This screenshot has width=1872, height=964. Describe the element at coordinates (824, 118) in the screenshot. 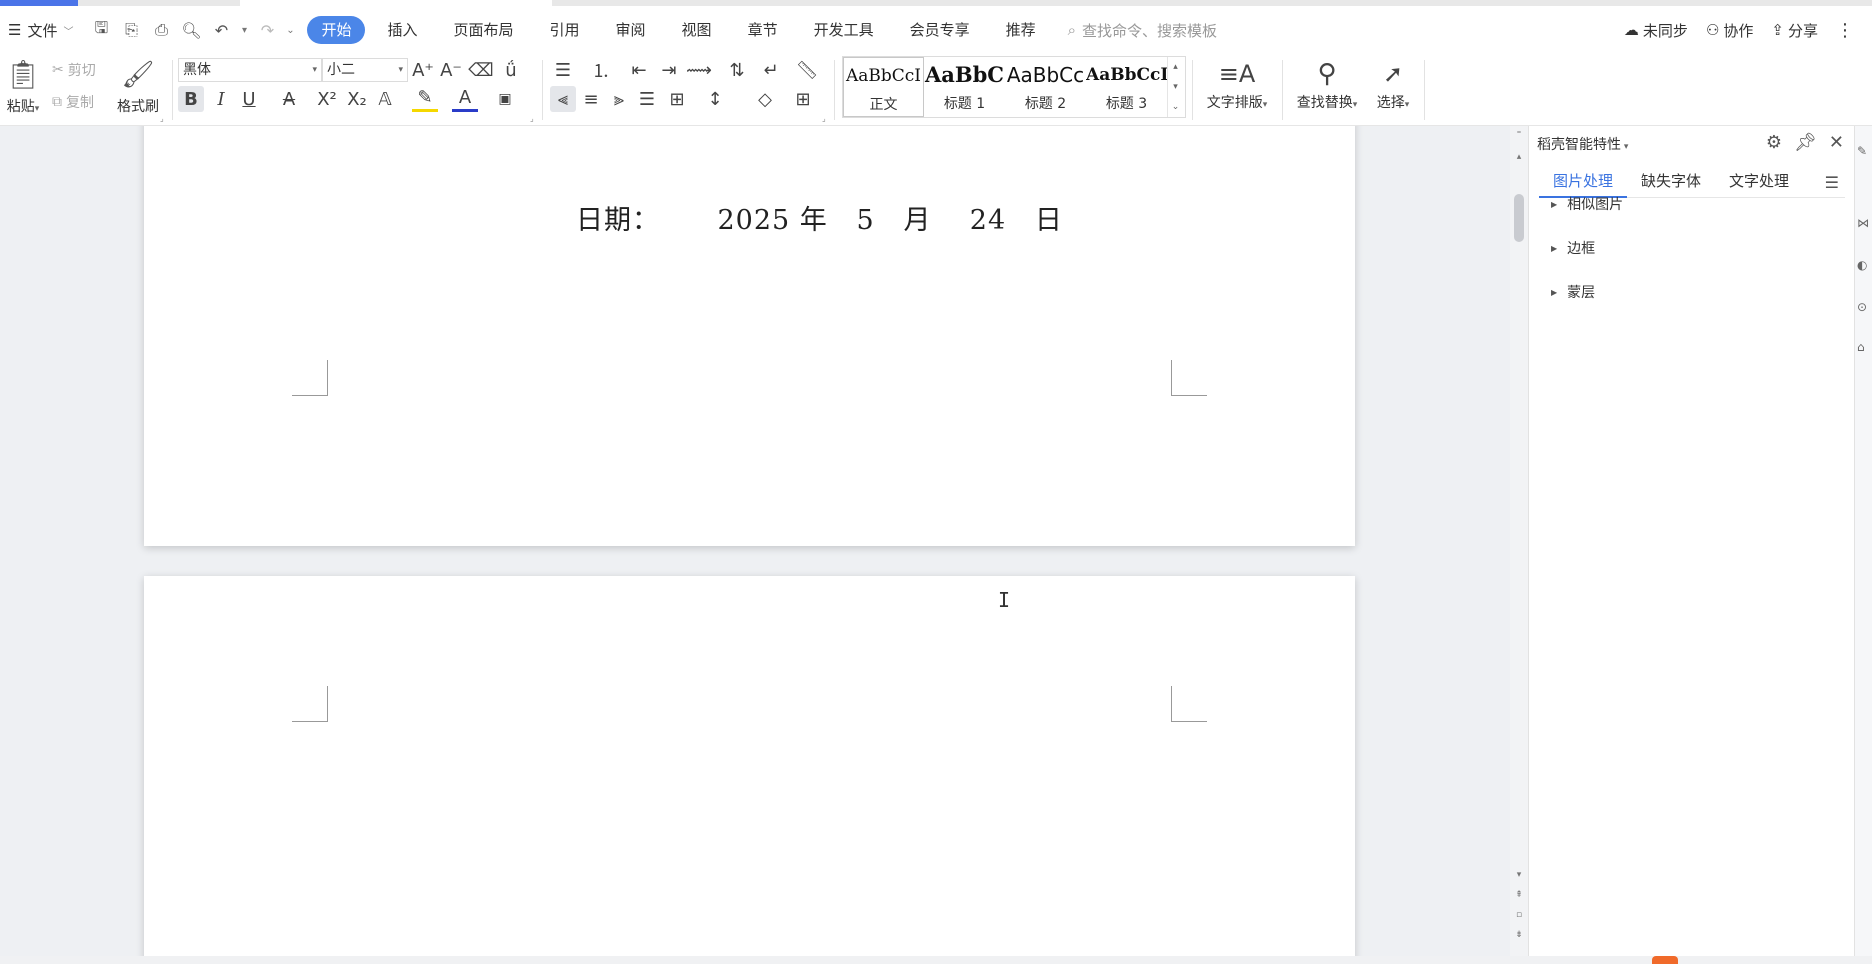

I see `paragraph-dialog-launcher-icon: ⌟` at that location.